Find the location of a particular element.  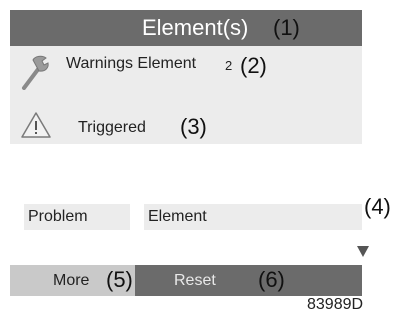

reset-button: Reset is located at coordinates (248, 280).